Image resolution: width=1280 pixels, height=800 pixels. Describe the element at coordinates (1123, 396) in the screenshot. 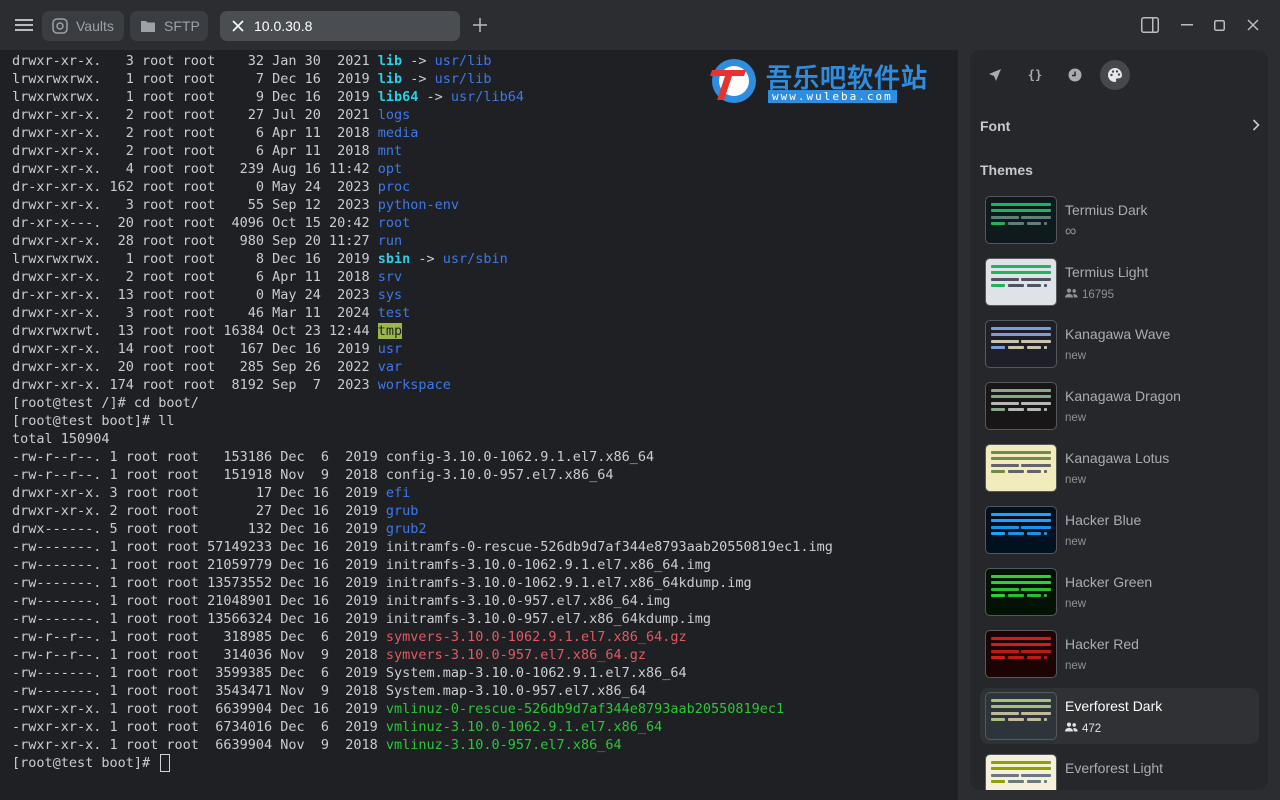

I see `theme-name: Kanagawa Dragon` at that location.